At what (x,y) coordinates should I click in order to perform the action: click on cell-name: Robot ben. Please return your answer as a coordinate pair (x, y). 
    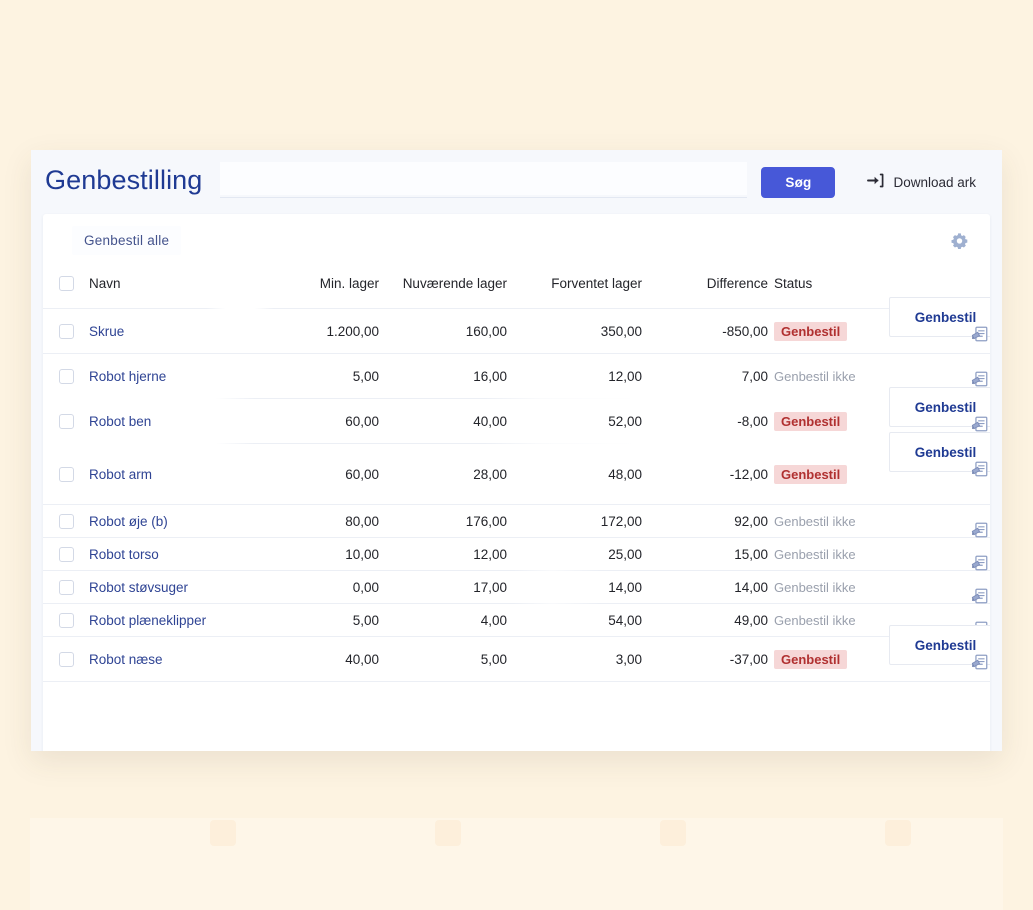
    Looking at the image, I should click on (176, 421).